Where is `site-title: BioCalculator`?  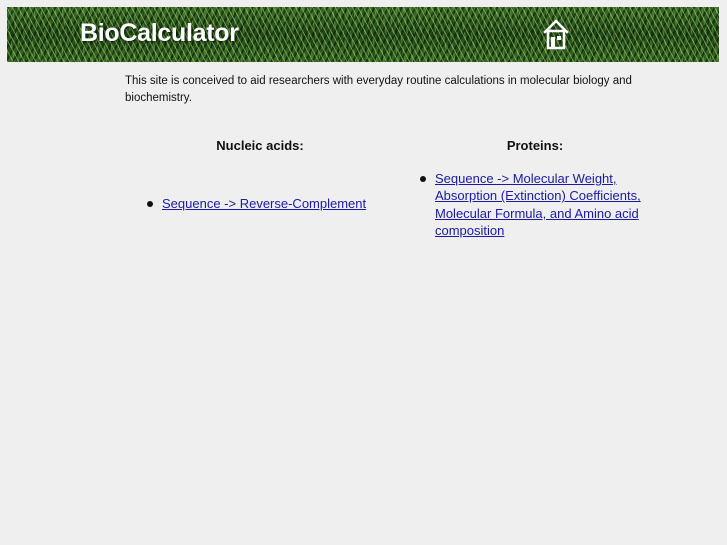
site-title: BioCalculator is located at coordinates (159, 33).